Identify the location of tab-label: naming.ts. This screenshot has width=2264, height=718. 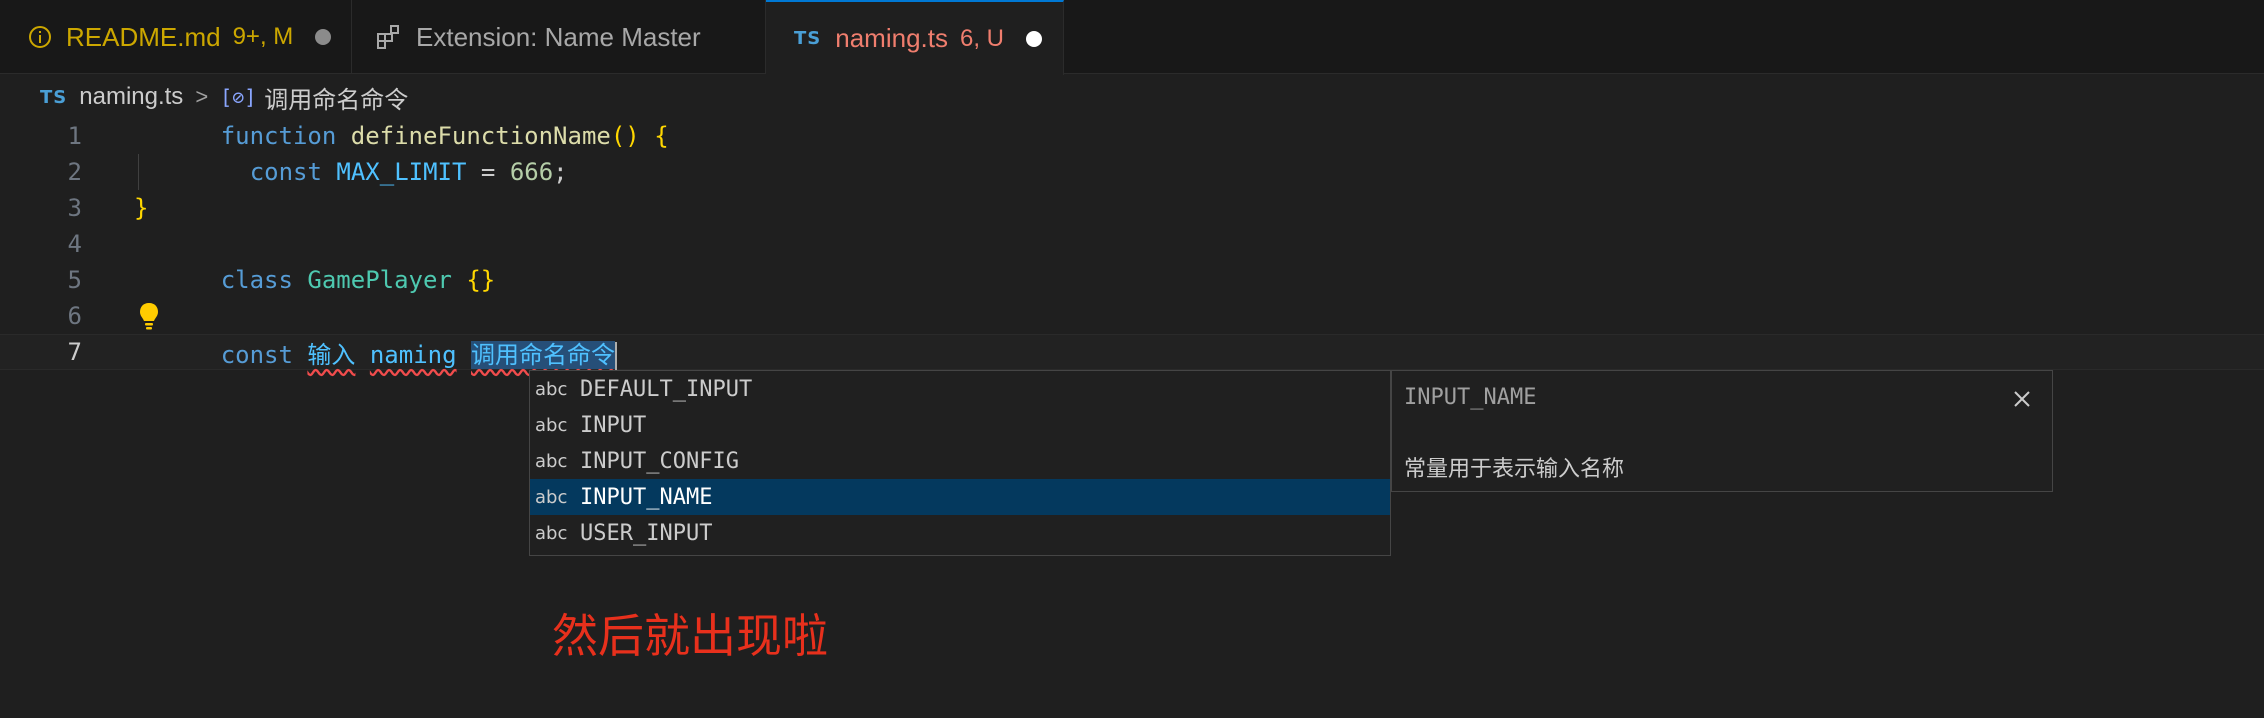
(891, 38).